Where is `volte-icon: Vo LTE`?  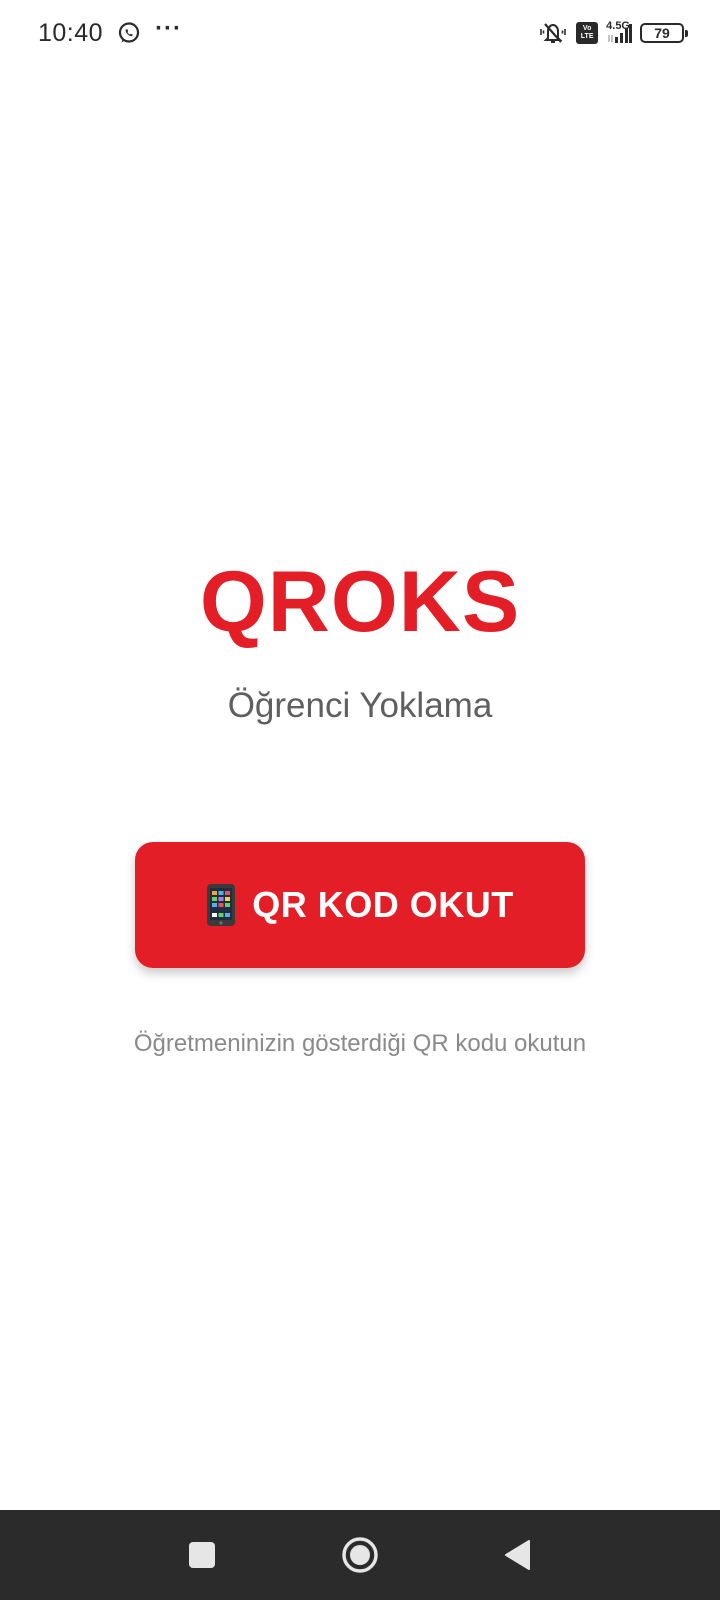
volte-icon: Vo LTE is located at coordinates (587, 33).